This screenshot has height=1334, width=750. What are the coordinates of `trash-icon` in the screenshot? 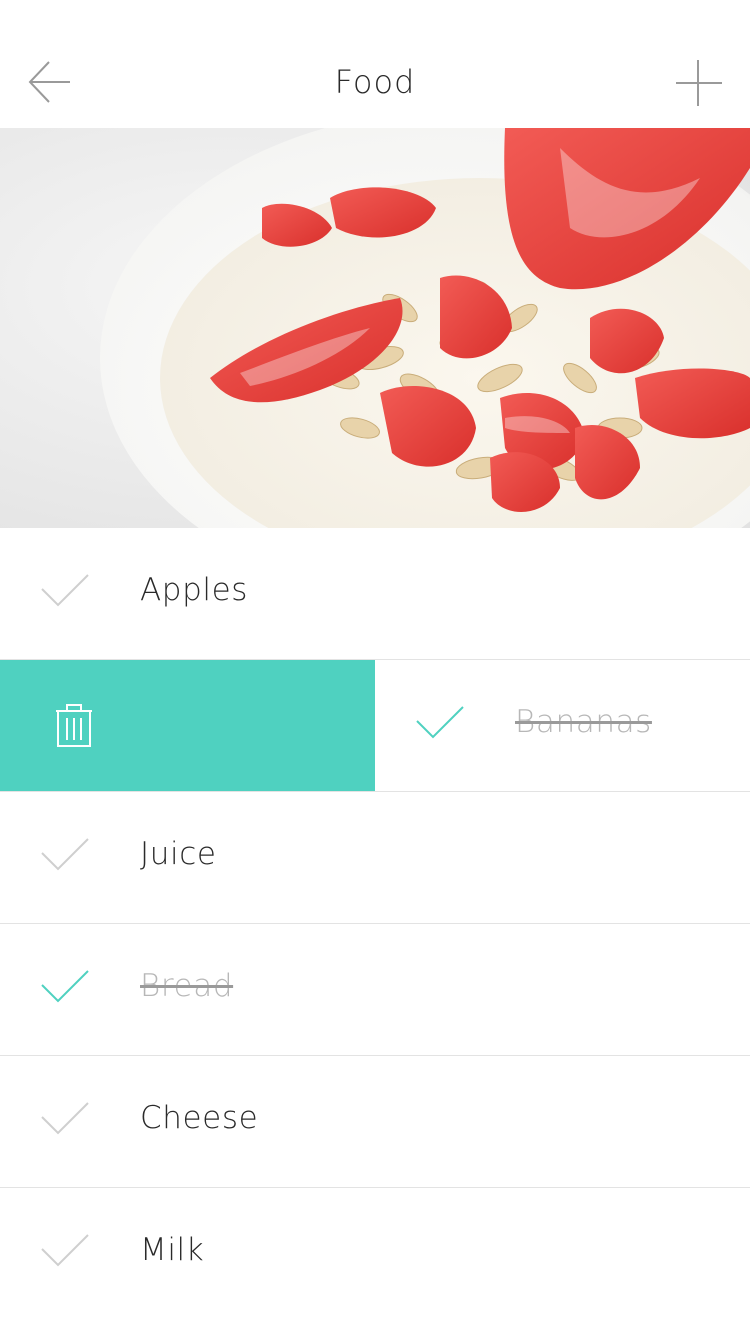 It's located at (74, 726).